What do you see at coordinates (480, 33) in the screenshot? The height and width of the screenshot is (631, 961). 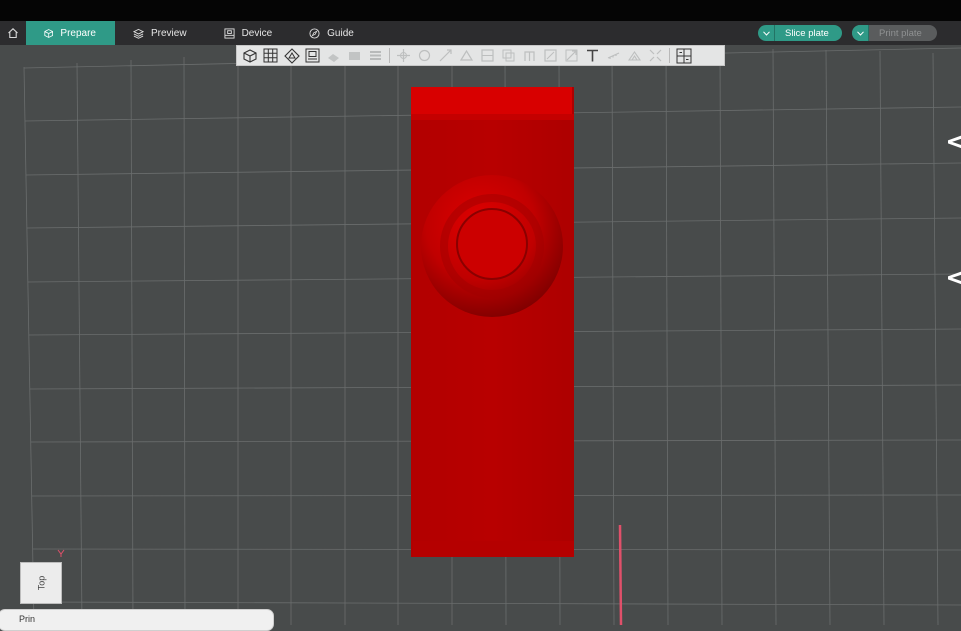 I see `menubar: Prepare Preview Device Guide Slice plate` at bounding box center [480, 33].